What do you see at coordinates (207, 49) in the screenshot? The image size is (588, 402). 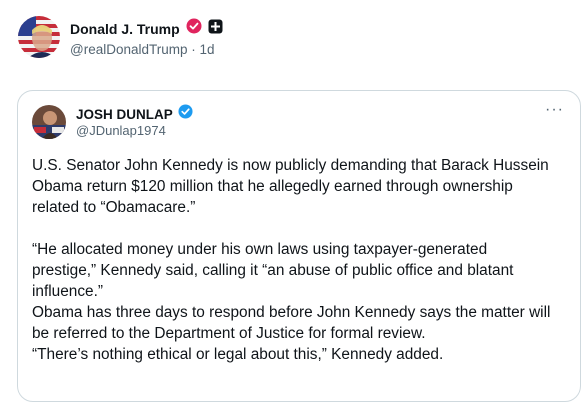 I see `post-time: 1d` at bounding box center [207, 49].